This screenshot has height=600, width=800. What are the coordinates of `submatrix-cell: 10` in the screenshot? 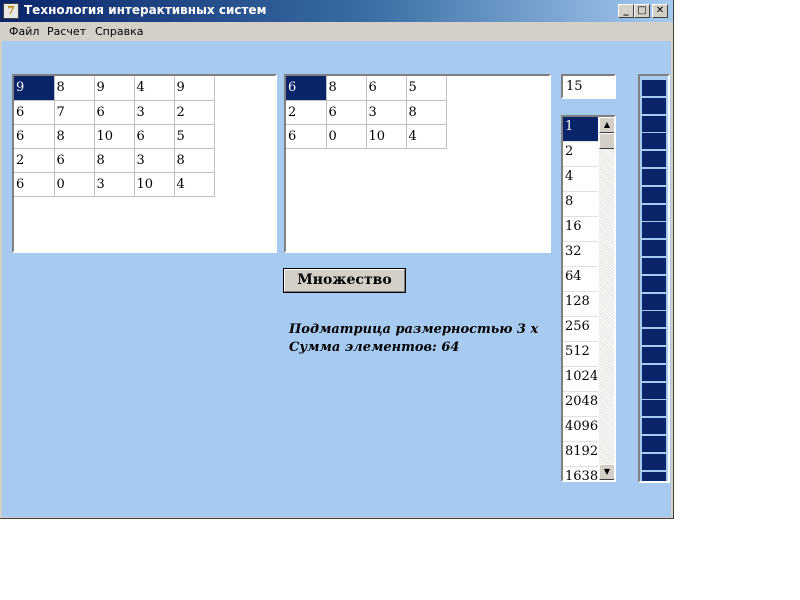 It's located at (386, 136).